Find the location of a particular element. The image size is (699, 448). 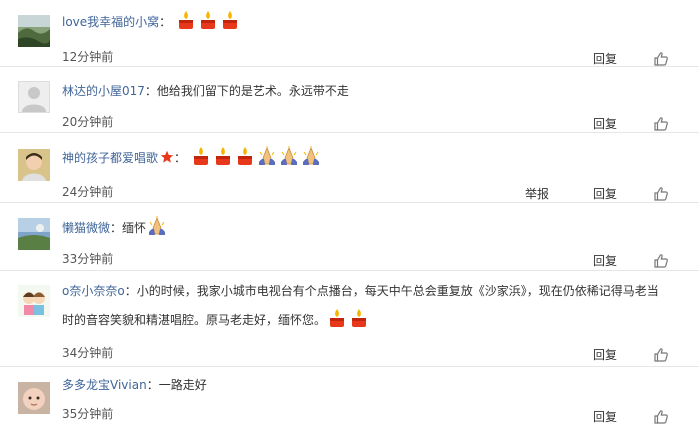

comment-body: 多多龙宝Vivian：一路走好 is located at coordinates (365, 385).